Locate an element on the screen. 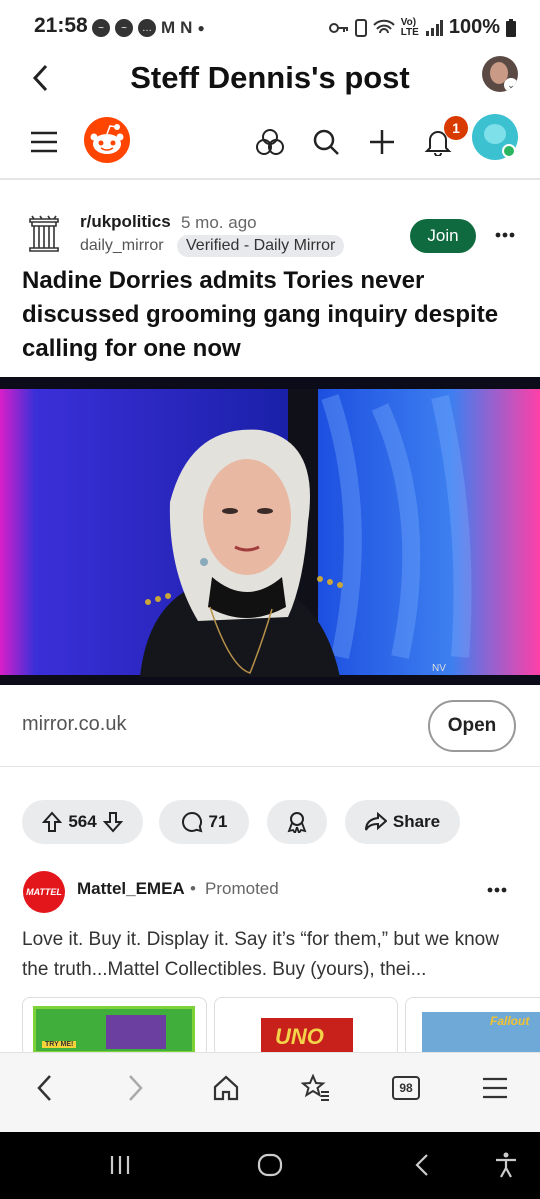 The height and width of the screenshot is (1199, 540). notification-icons: ~ ~ … M N ● is located at coordinates (148, 28).